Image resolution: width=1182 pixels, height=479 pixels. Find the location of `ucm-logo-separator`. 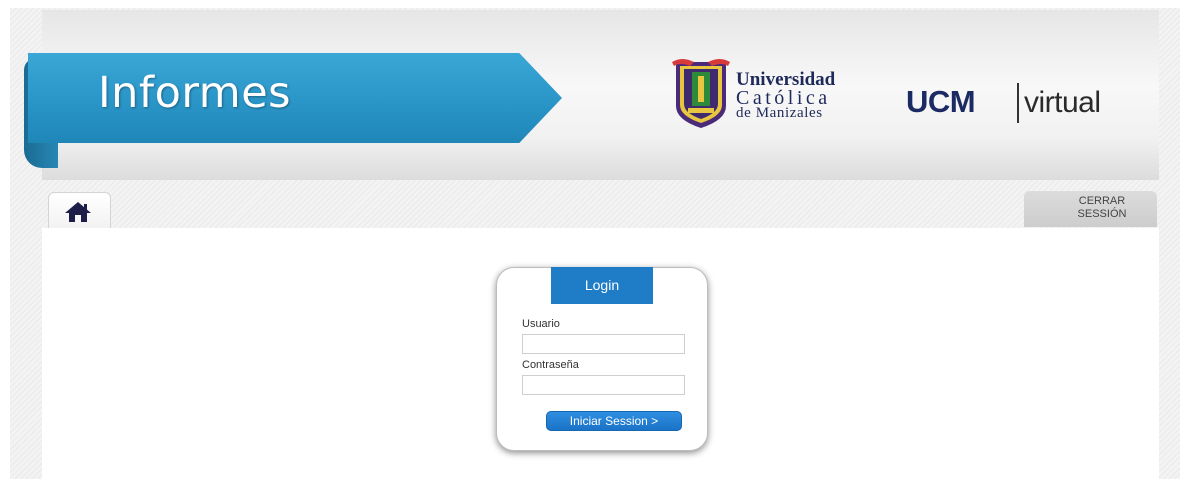

ucm-logo-separator is located at coordinates (1018, 103).